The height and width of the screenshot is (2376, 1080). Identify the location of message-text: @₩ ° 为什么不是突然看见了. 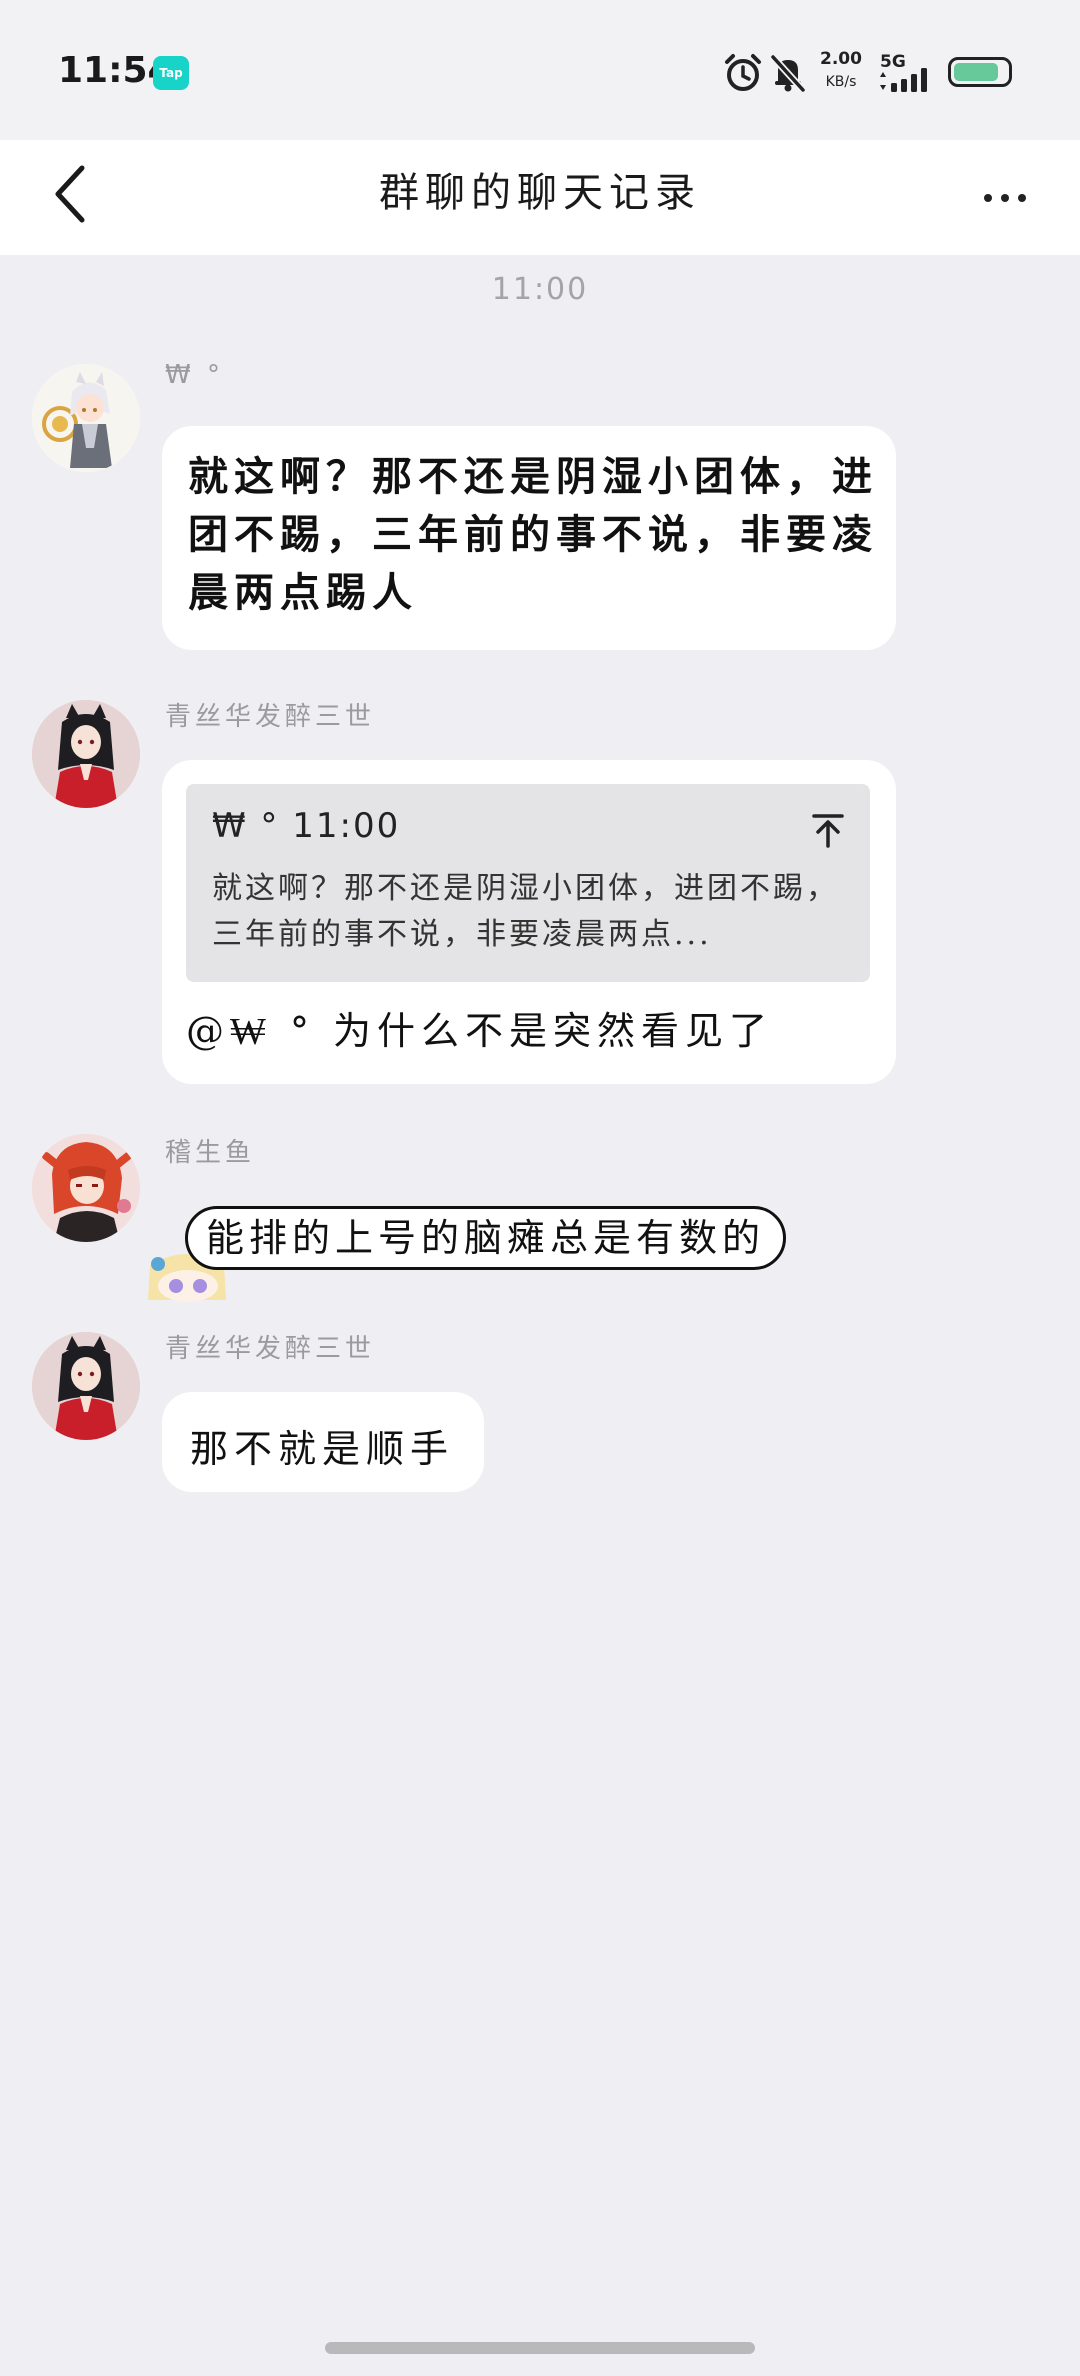
(480, 1031).